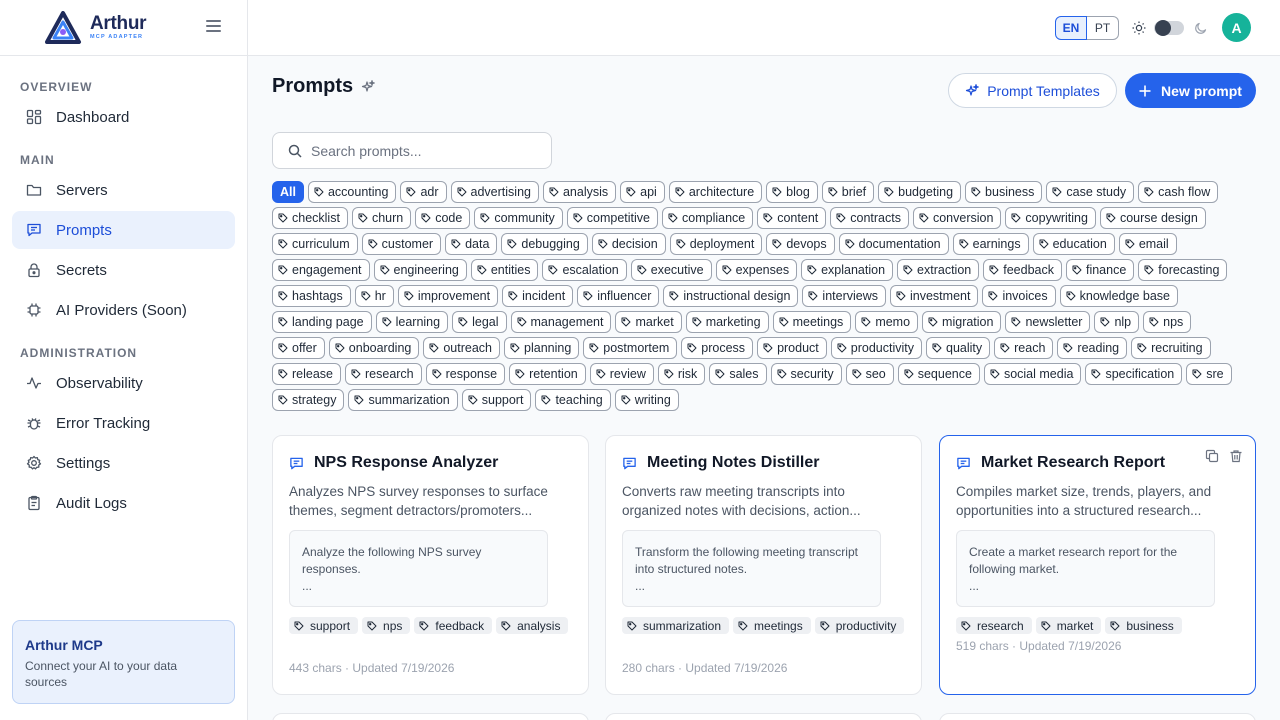  What do you see at coordinates (322, 322) in the screenshot?
I see `tag-filter: landing page` at bounding box center [322, 322].